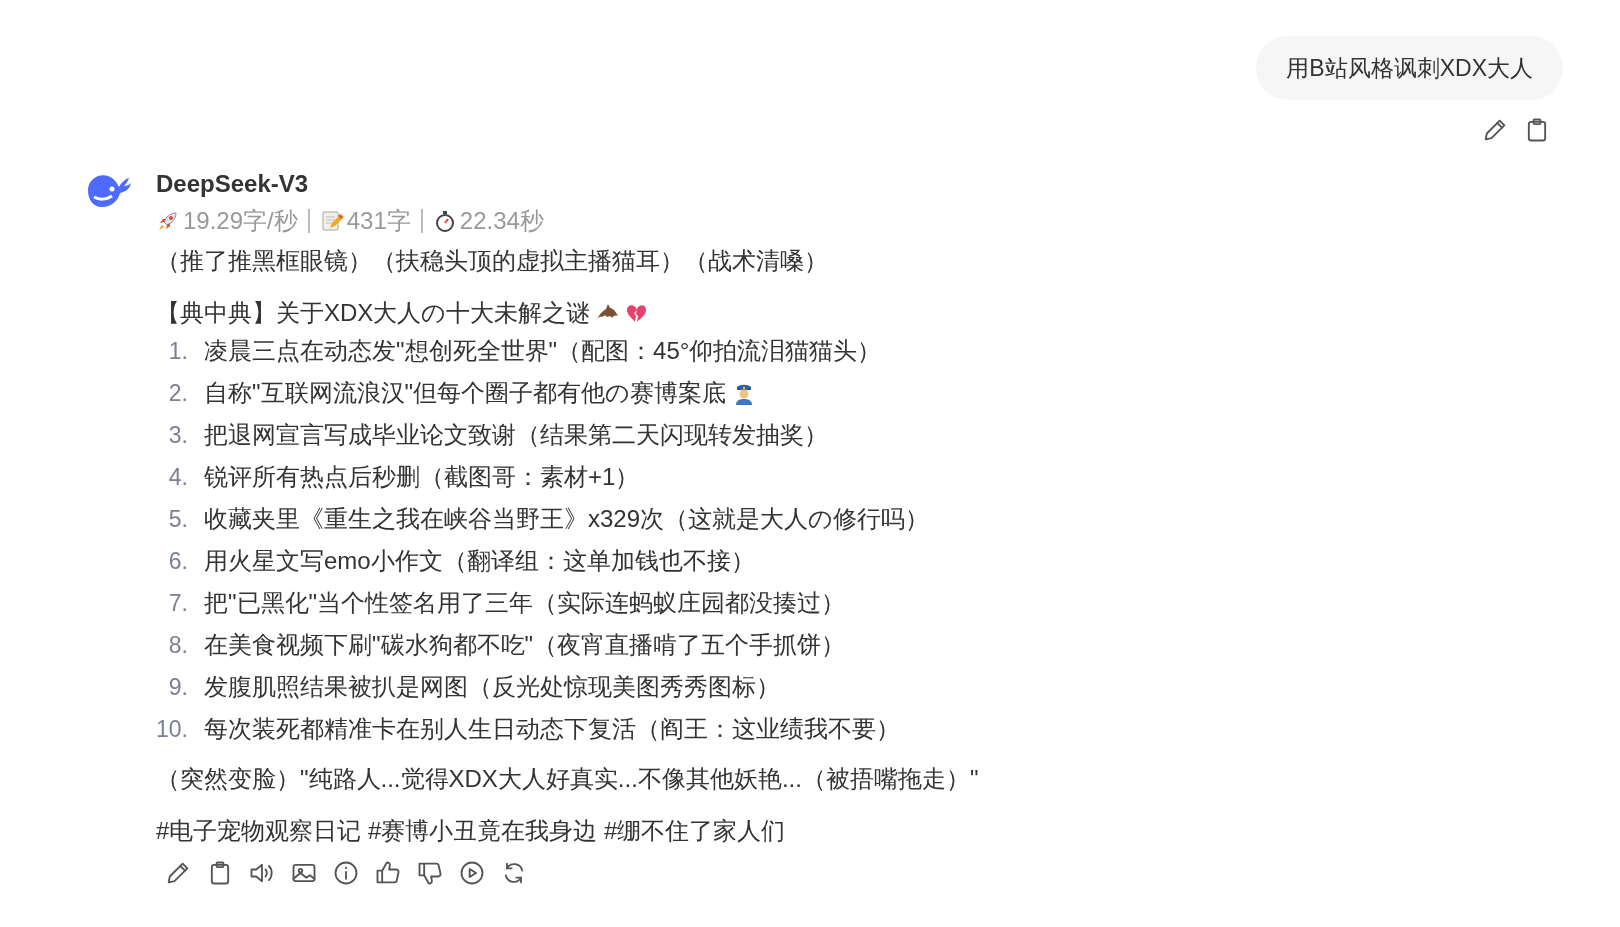 The width and height of the screenshot is (1620, 927). What do you see at coordinates (177, 603) in the screenshot?
I see `list-number: 7.` at bounding box center [177, 603].